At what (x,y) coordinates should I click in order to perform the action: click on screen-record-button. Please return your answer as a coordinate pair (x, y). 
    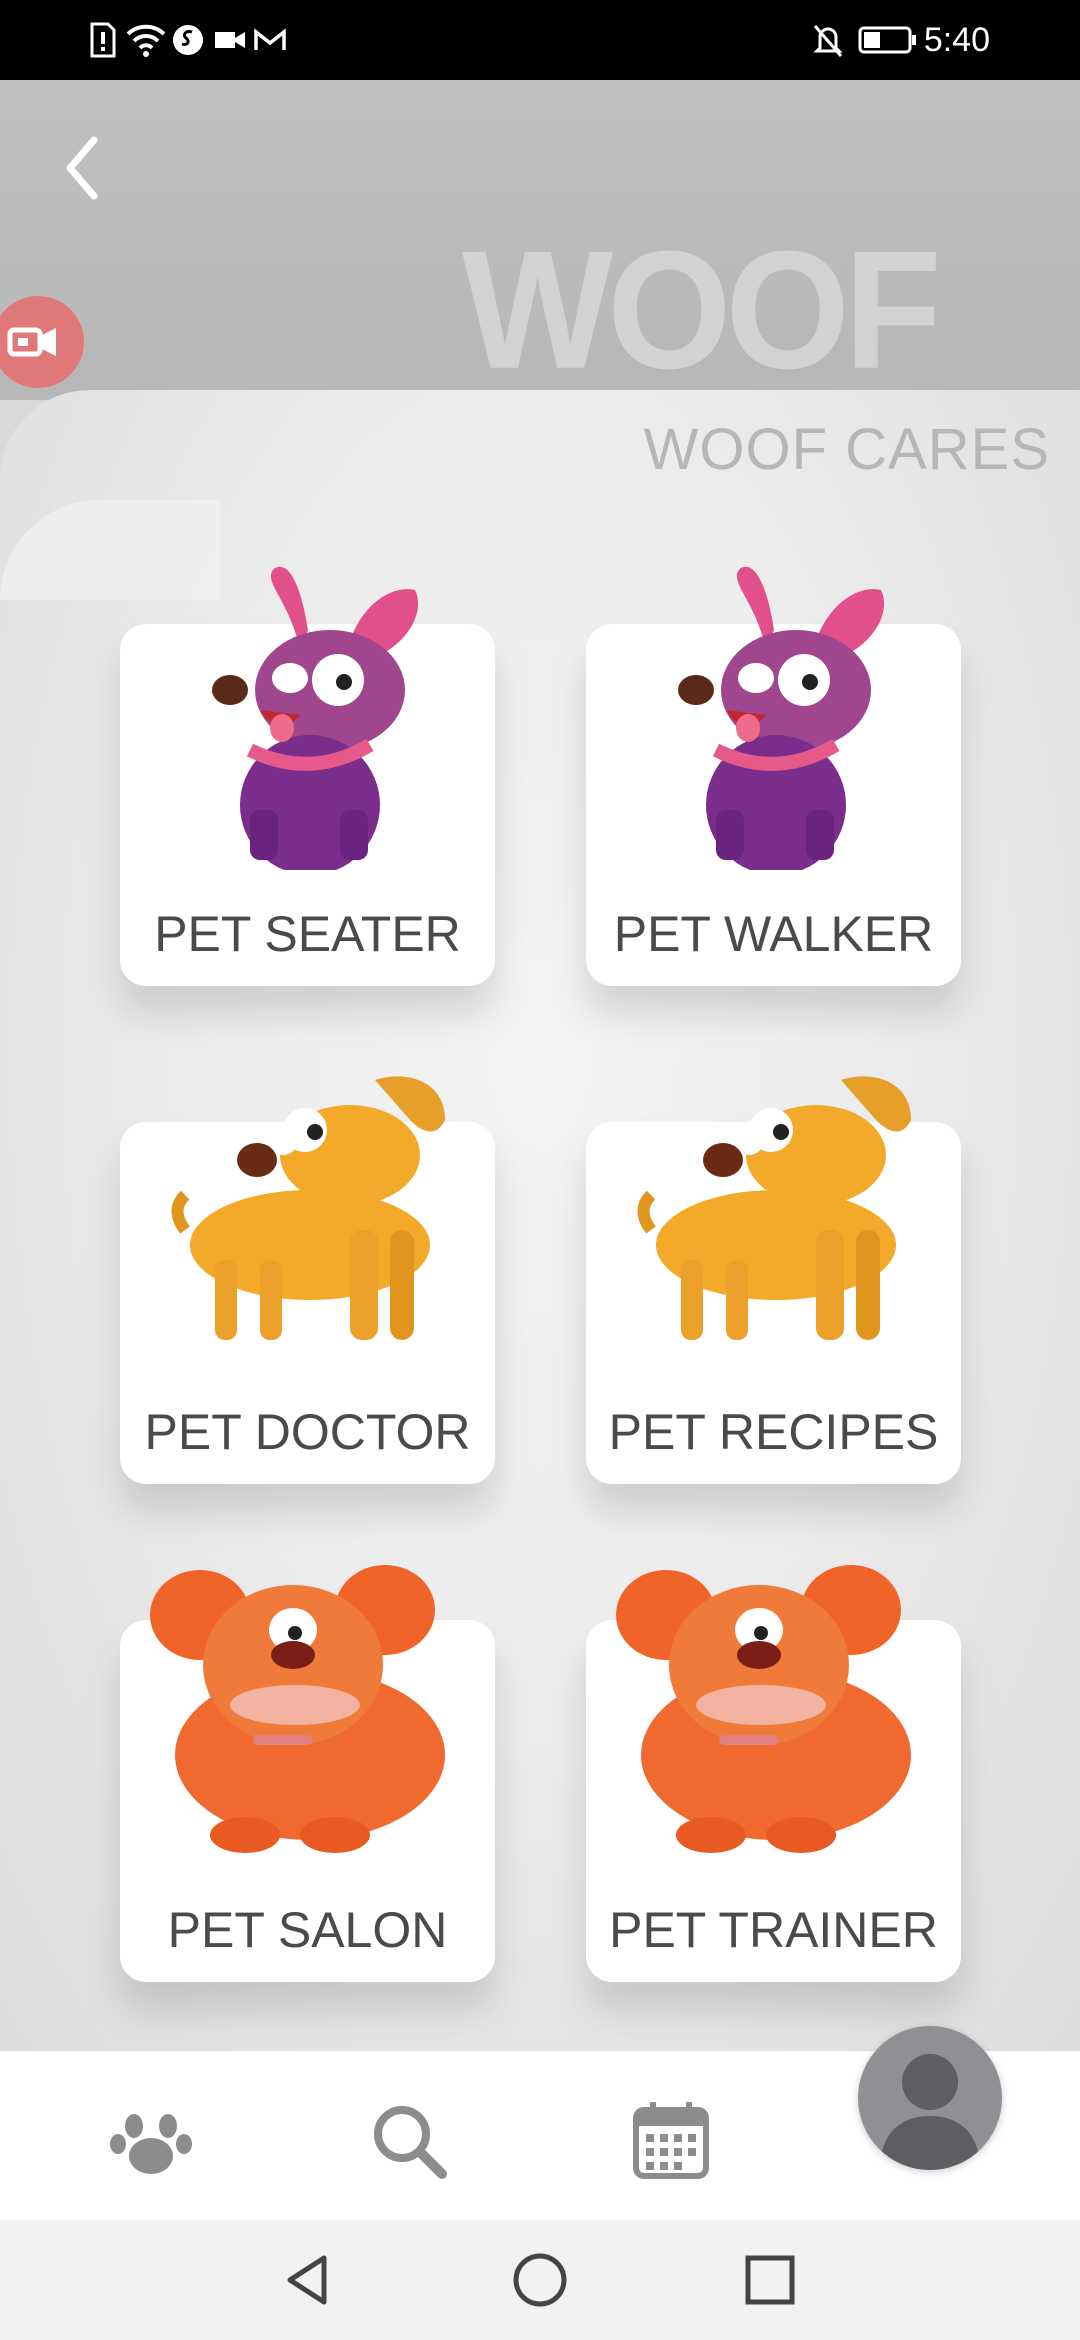
    Looking at the image, I should click on (42, 342).